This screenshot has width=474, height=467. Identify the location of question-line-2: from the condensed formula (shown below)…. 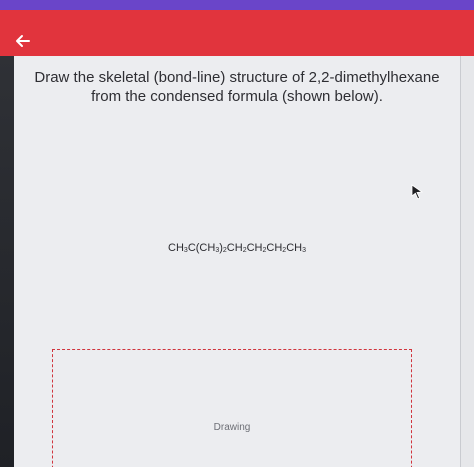
(237, 96).